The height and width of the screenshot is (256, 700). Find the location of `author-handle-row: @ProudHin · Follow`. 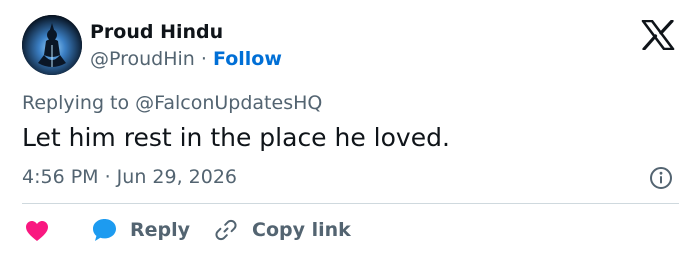

author-handle-row: @ProudHin · Follow is located at coordinates (186, 59).